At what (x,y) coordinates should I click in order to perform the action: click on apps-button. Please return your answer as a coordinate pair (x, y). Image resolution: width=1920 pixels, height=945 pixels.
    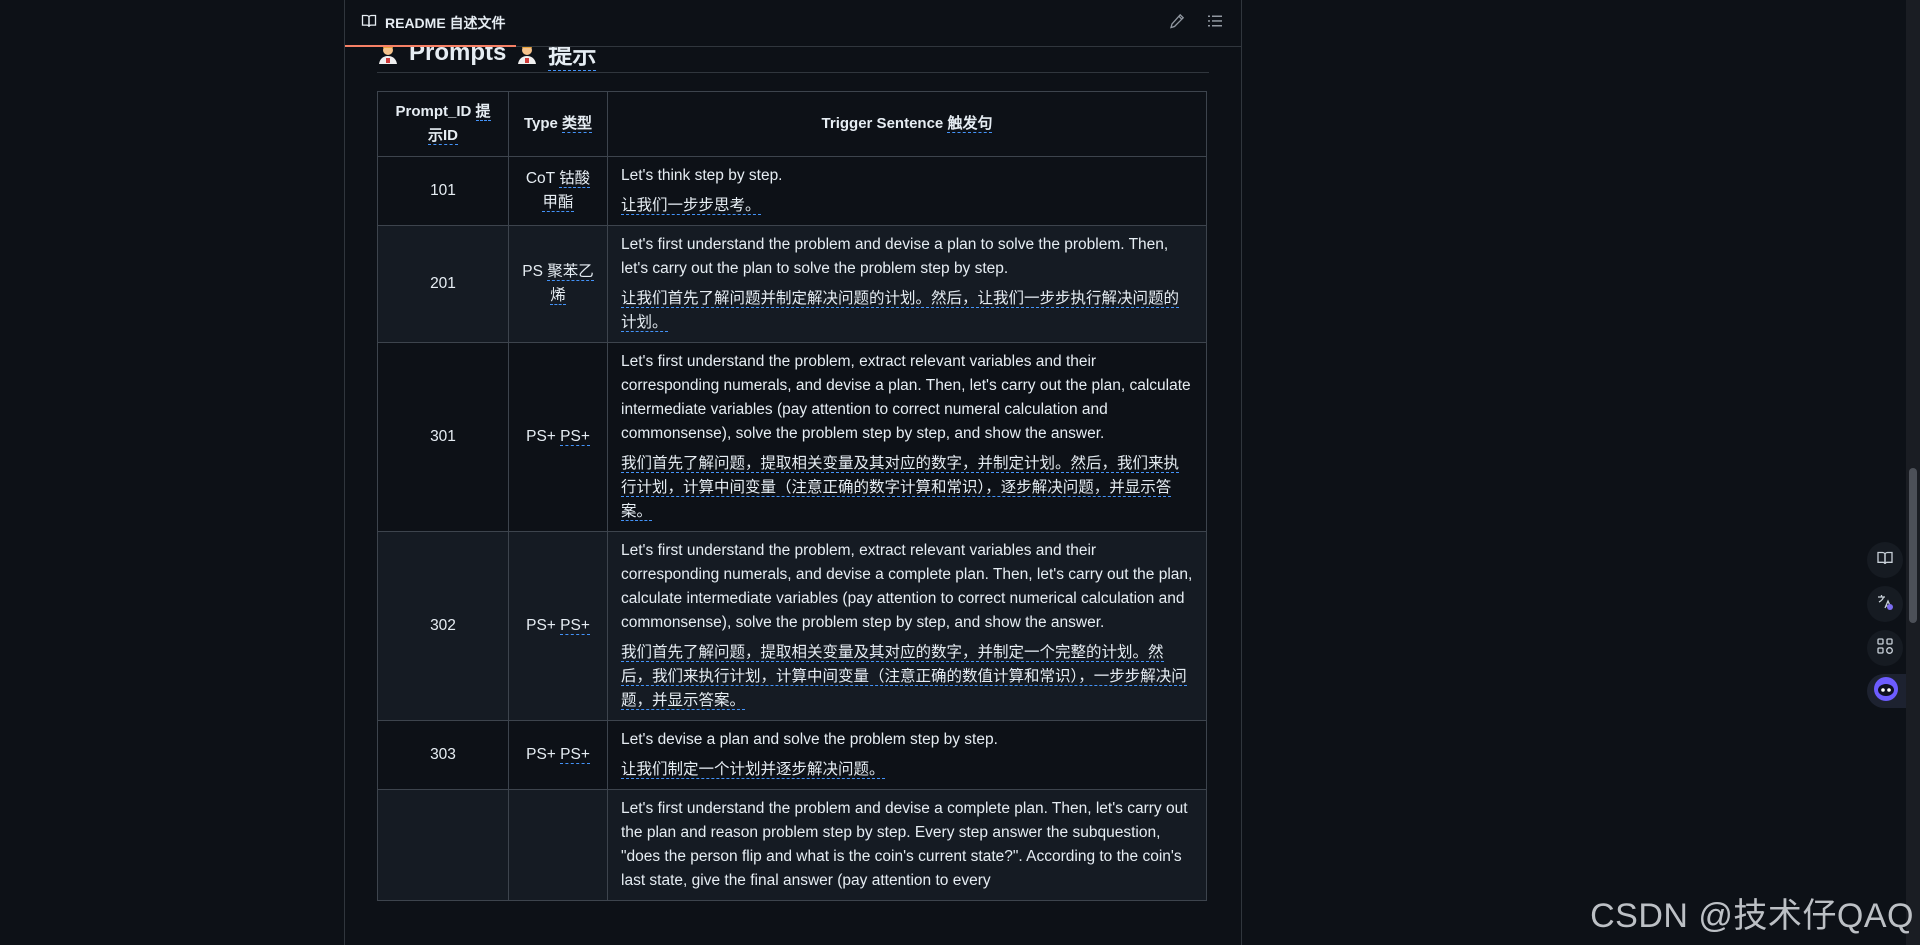
    Looking at the image, I should click on (1885, 648).